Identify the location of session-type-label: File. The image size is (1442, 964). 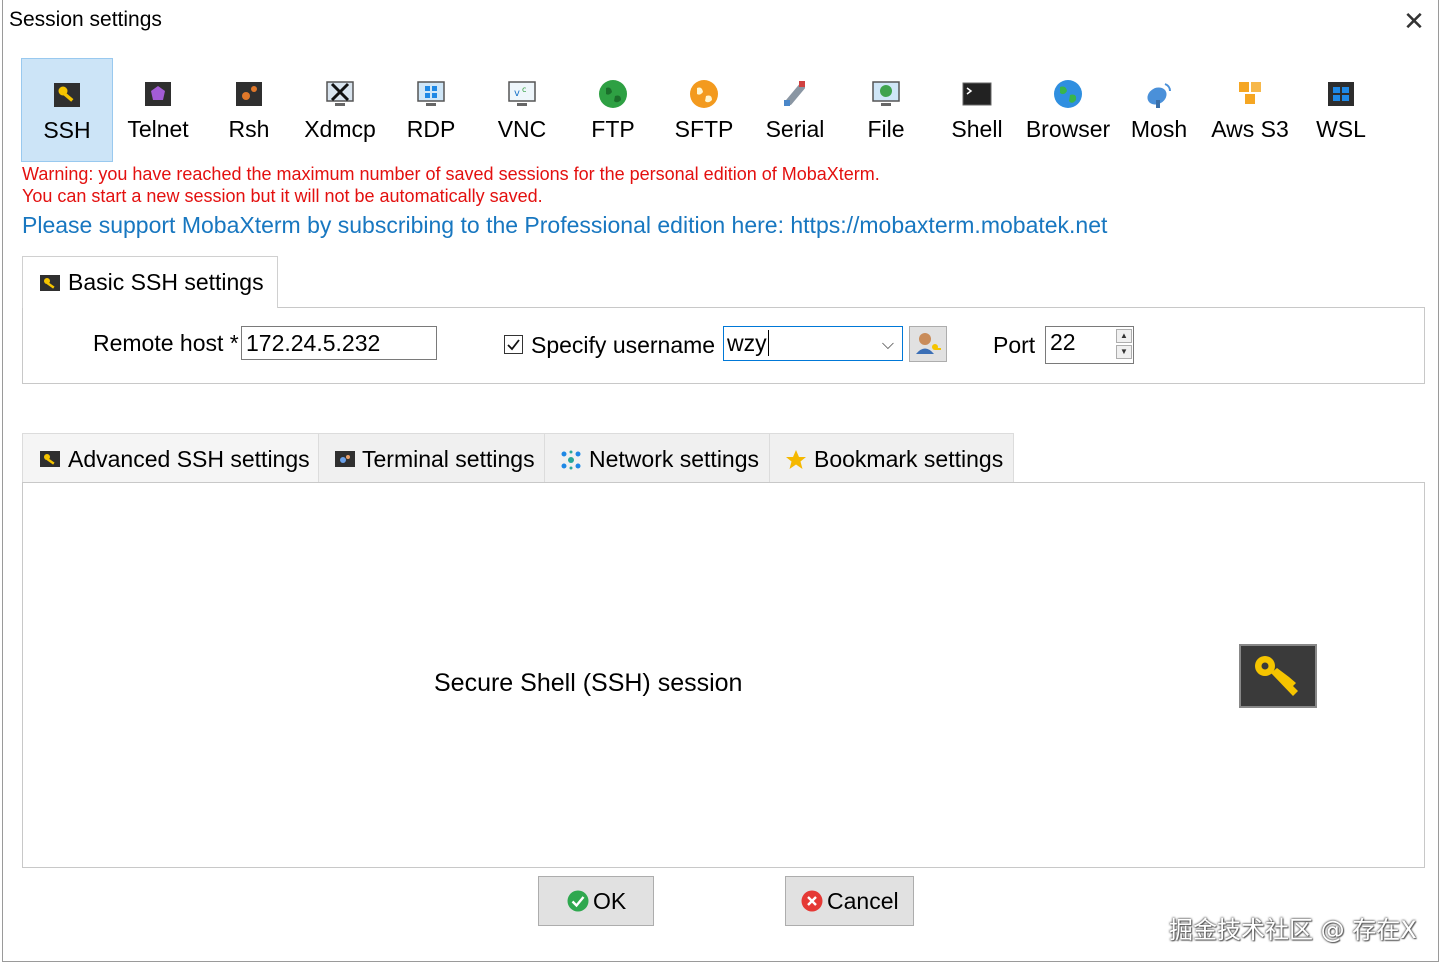
(886, 129).